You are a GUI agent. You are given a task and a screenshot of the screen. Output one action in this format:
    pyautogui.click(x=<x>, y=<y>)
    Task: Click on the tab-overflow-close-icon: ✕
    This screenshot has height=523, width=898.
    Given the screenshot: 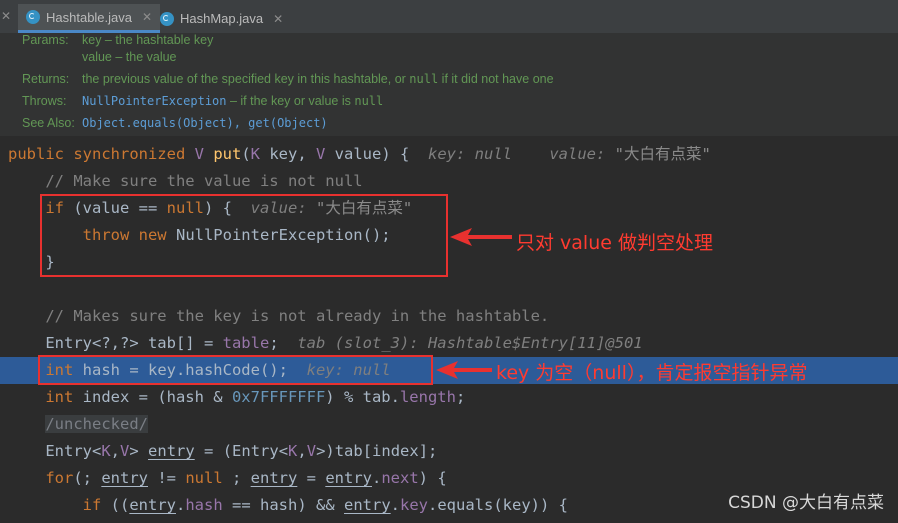 What is the action you would take?
    pyautogui.click(x=6, y=16)
    